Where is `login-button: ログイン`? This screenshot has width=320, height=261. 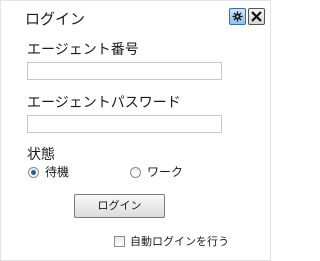 login-button: ログイン is located at coordinates (119, 206).